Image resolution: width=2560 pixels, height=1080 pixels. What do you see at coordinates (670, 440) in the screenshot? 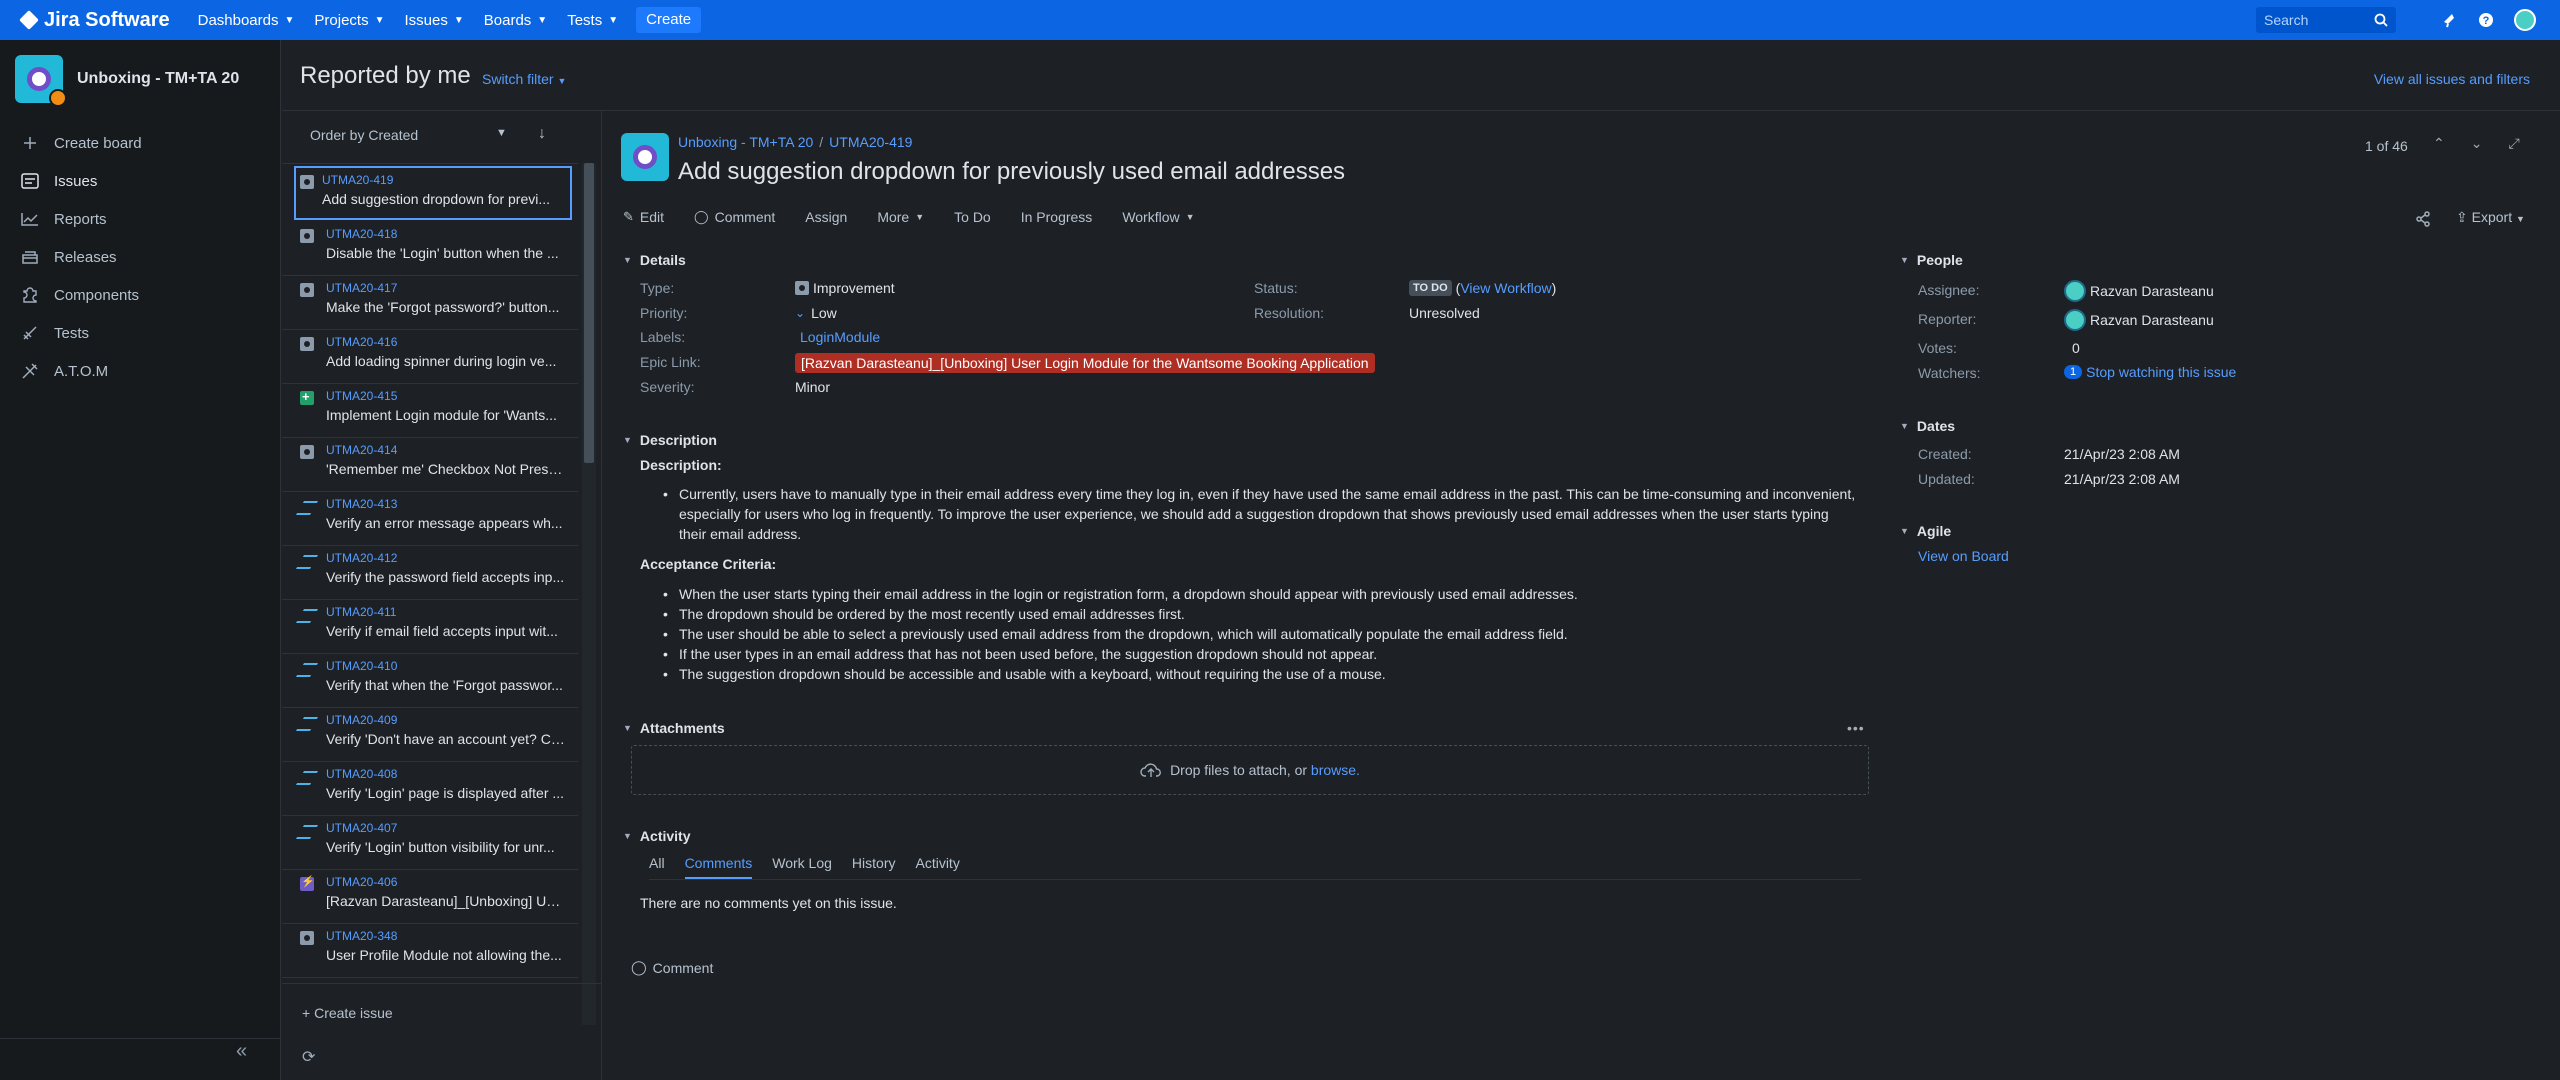
I see `description-section-toggle: ▼ Description` at bounding box center [670, 440].